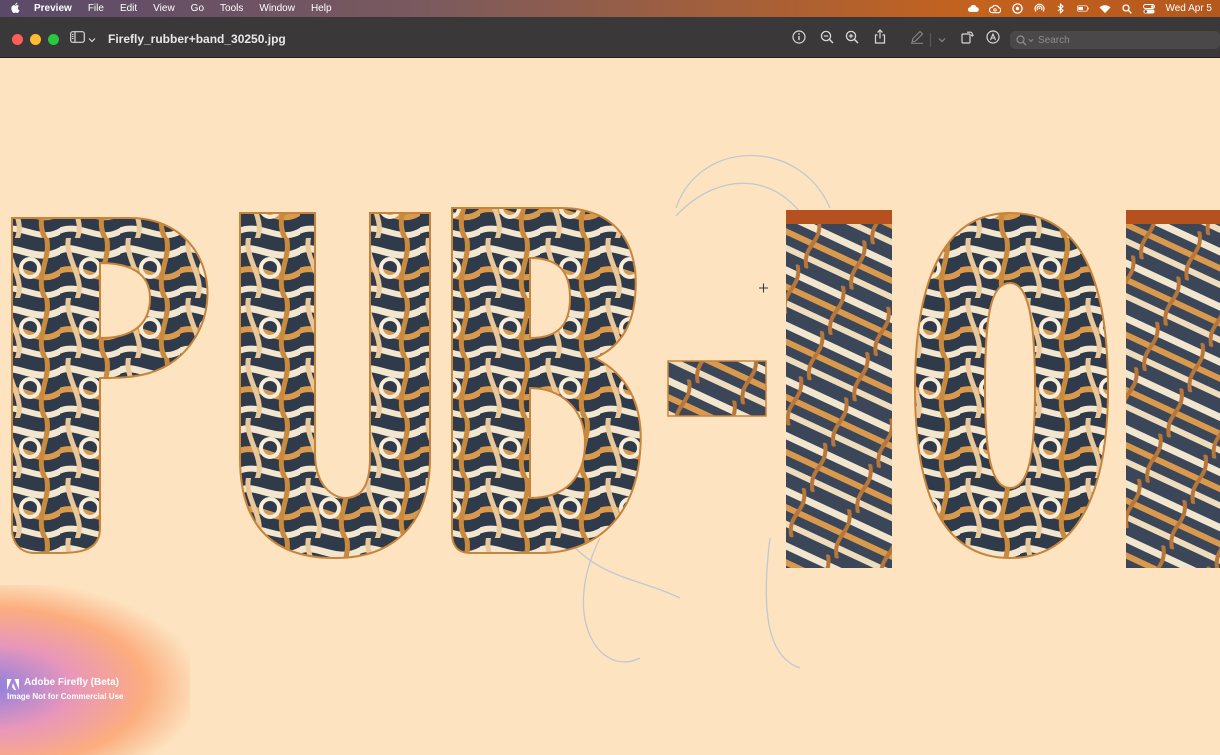  Describe the element at coordinates (77, 39) in the screenshot. I see `sidebar-toggle-icon` at that location.